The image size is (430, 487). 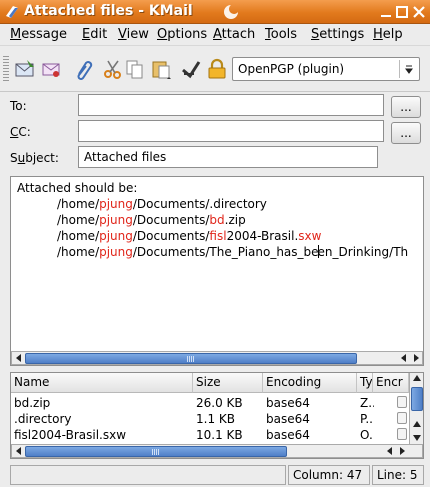 I want to click on menu-message: Message, so click(x=38, y=34).